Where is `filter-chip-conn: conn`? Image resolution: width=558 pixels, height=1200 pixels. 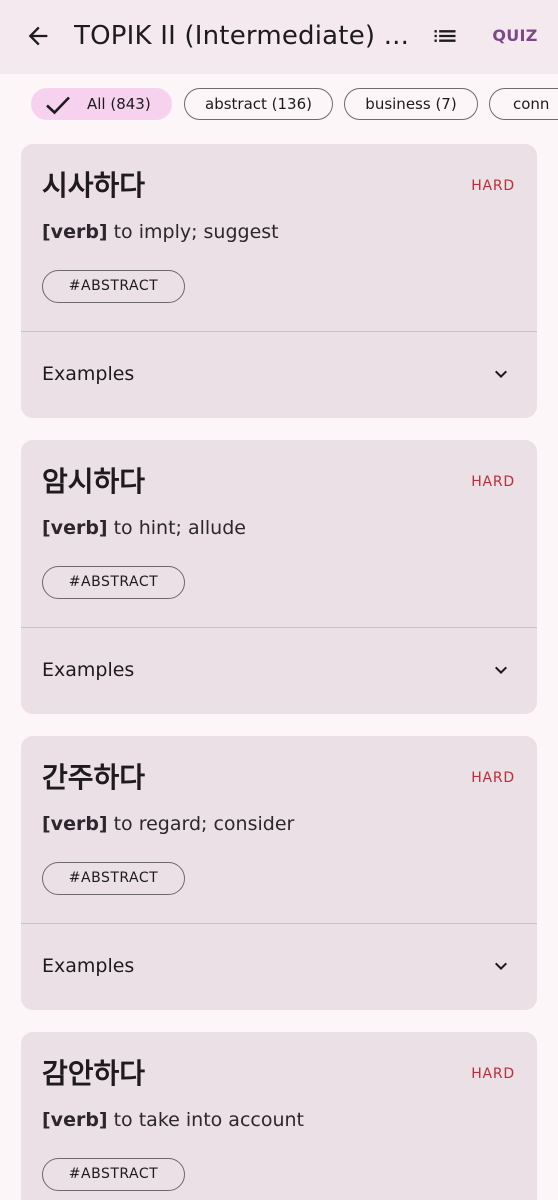
filter-chip-conn: conn is located at coordinates (523, 104).